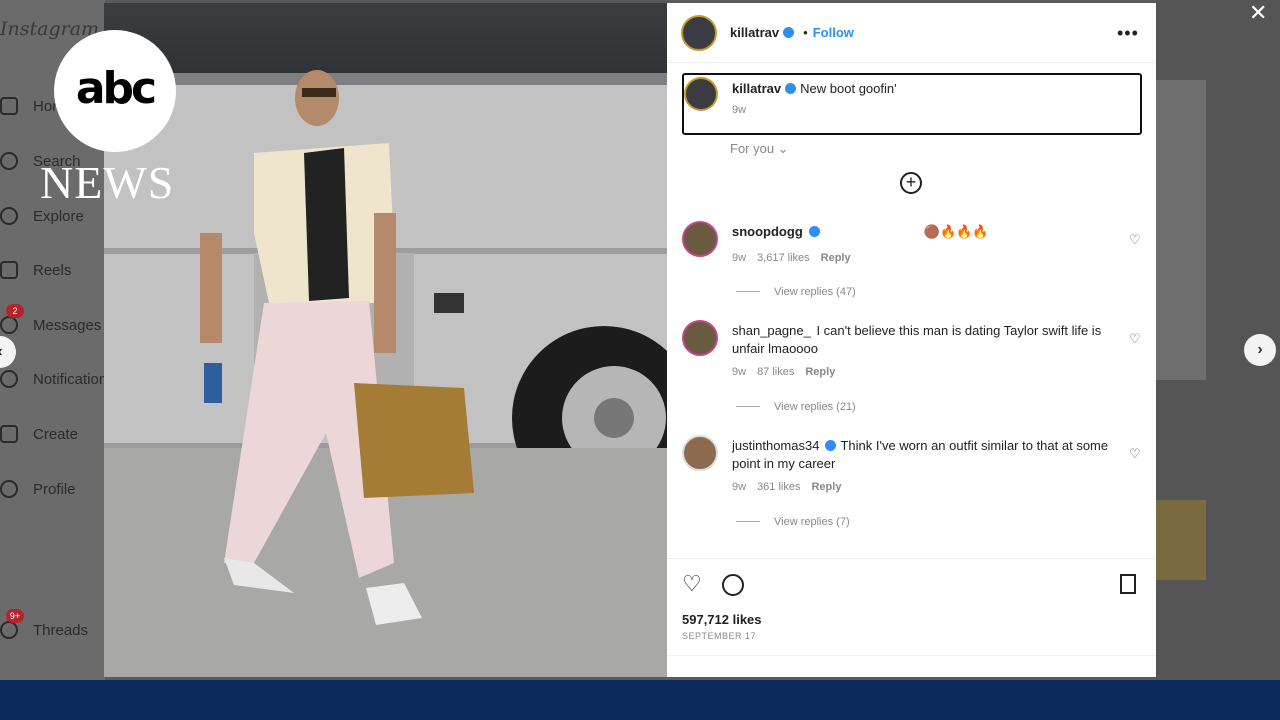  I want to click on view-replies-button: View replies (21), so click(796, 407).